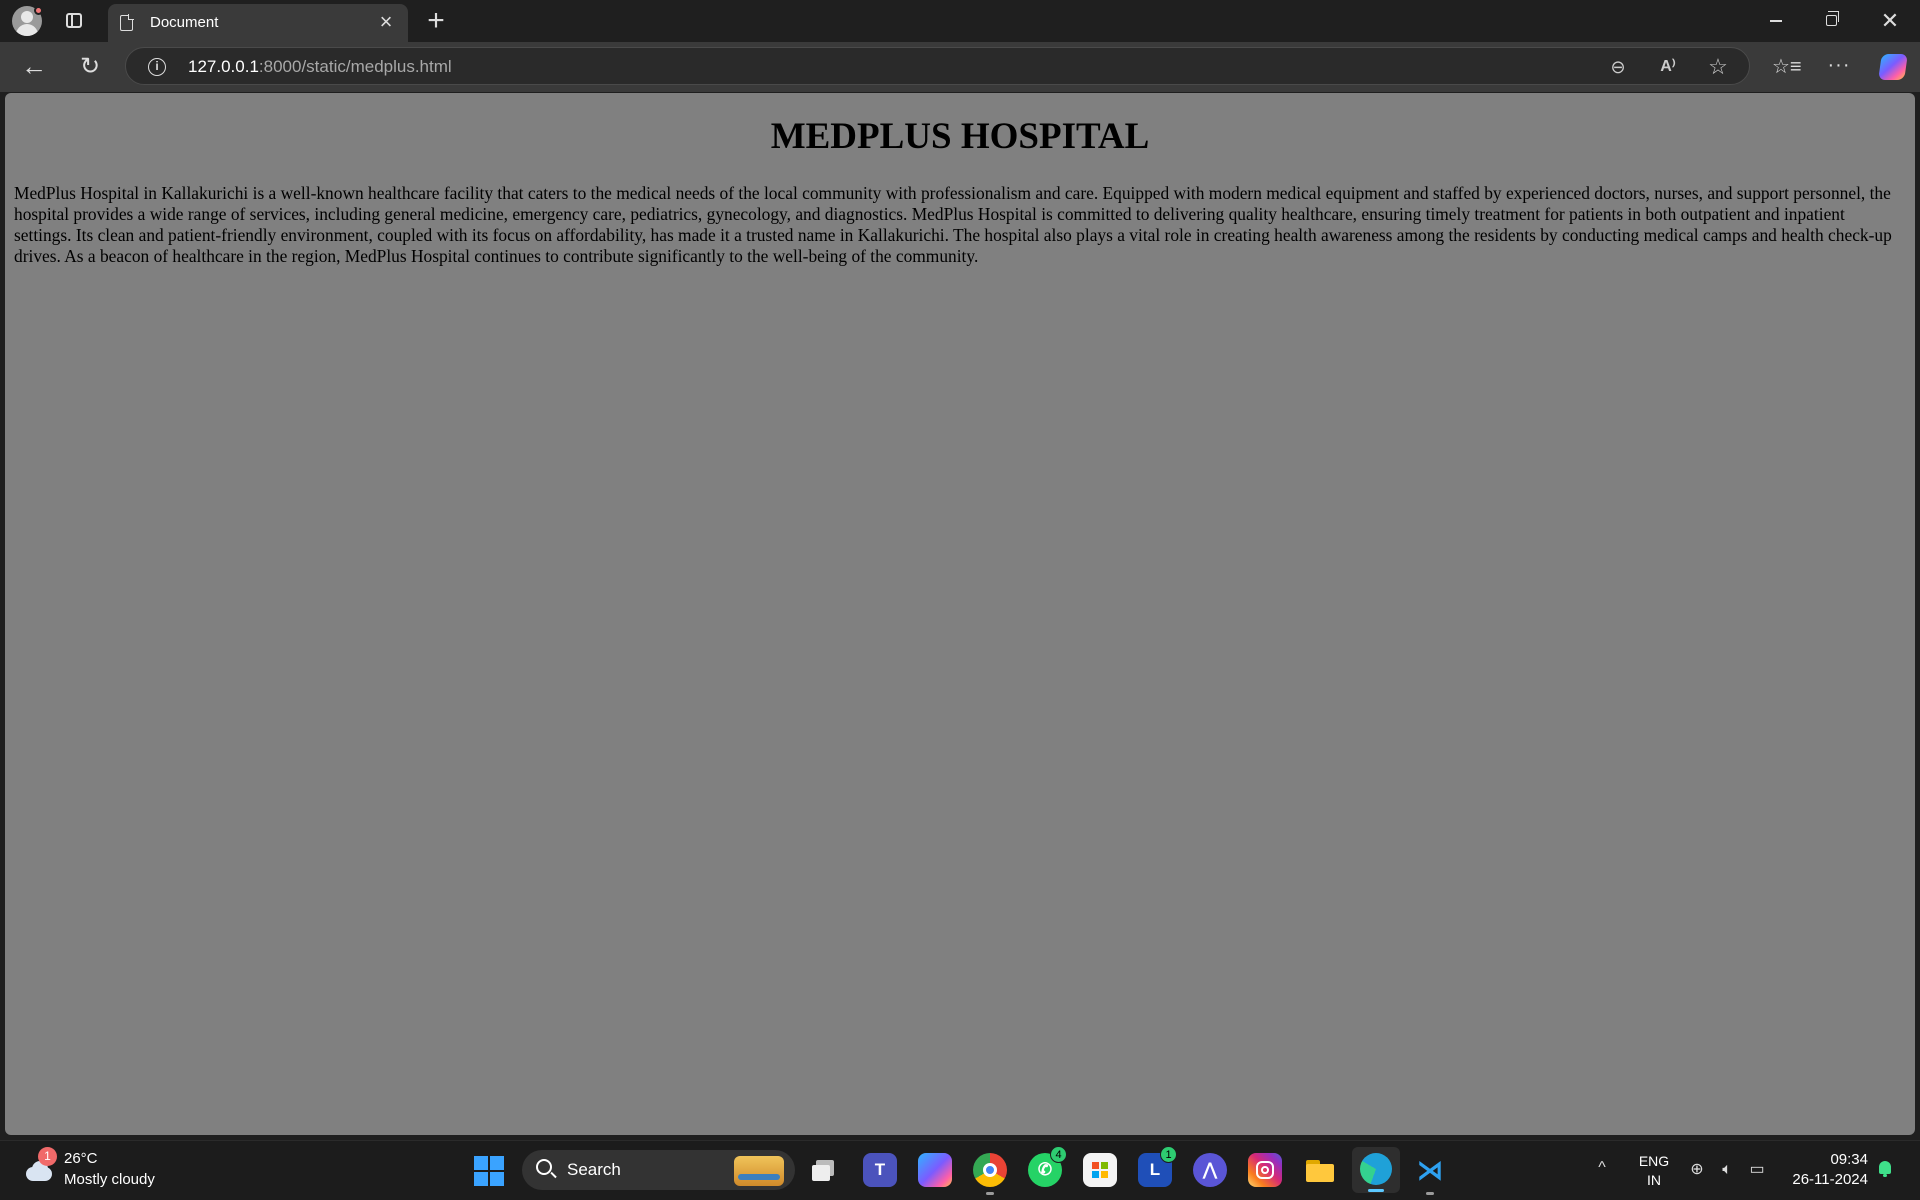 This screenshot has height=1200, width=1920. Describe the element at coordinates (1839, 67) in the screenshot. I see `more-options-icon: ···` at that location.